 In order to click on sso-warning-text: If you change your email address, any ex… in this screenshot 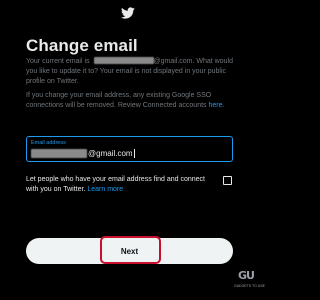, I will do `click(119, 100)`.